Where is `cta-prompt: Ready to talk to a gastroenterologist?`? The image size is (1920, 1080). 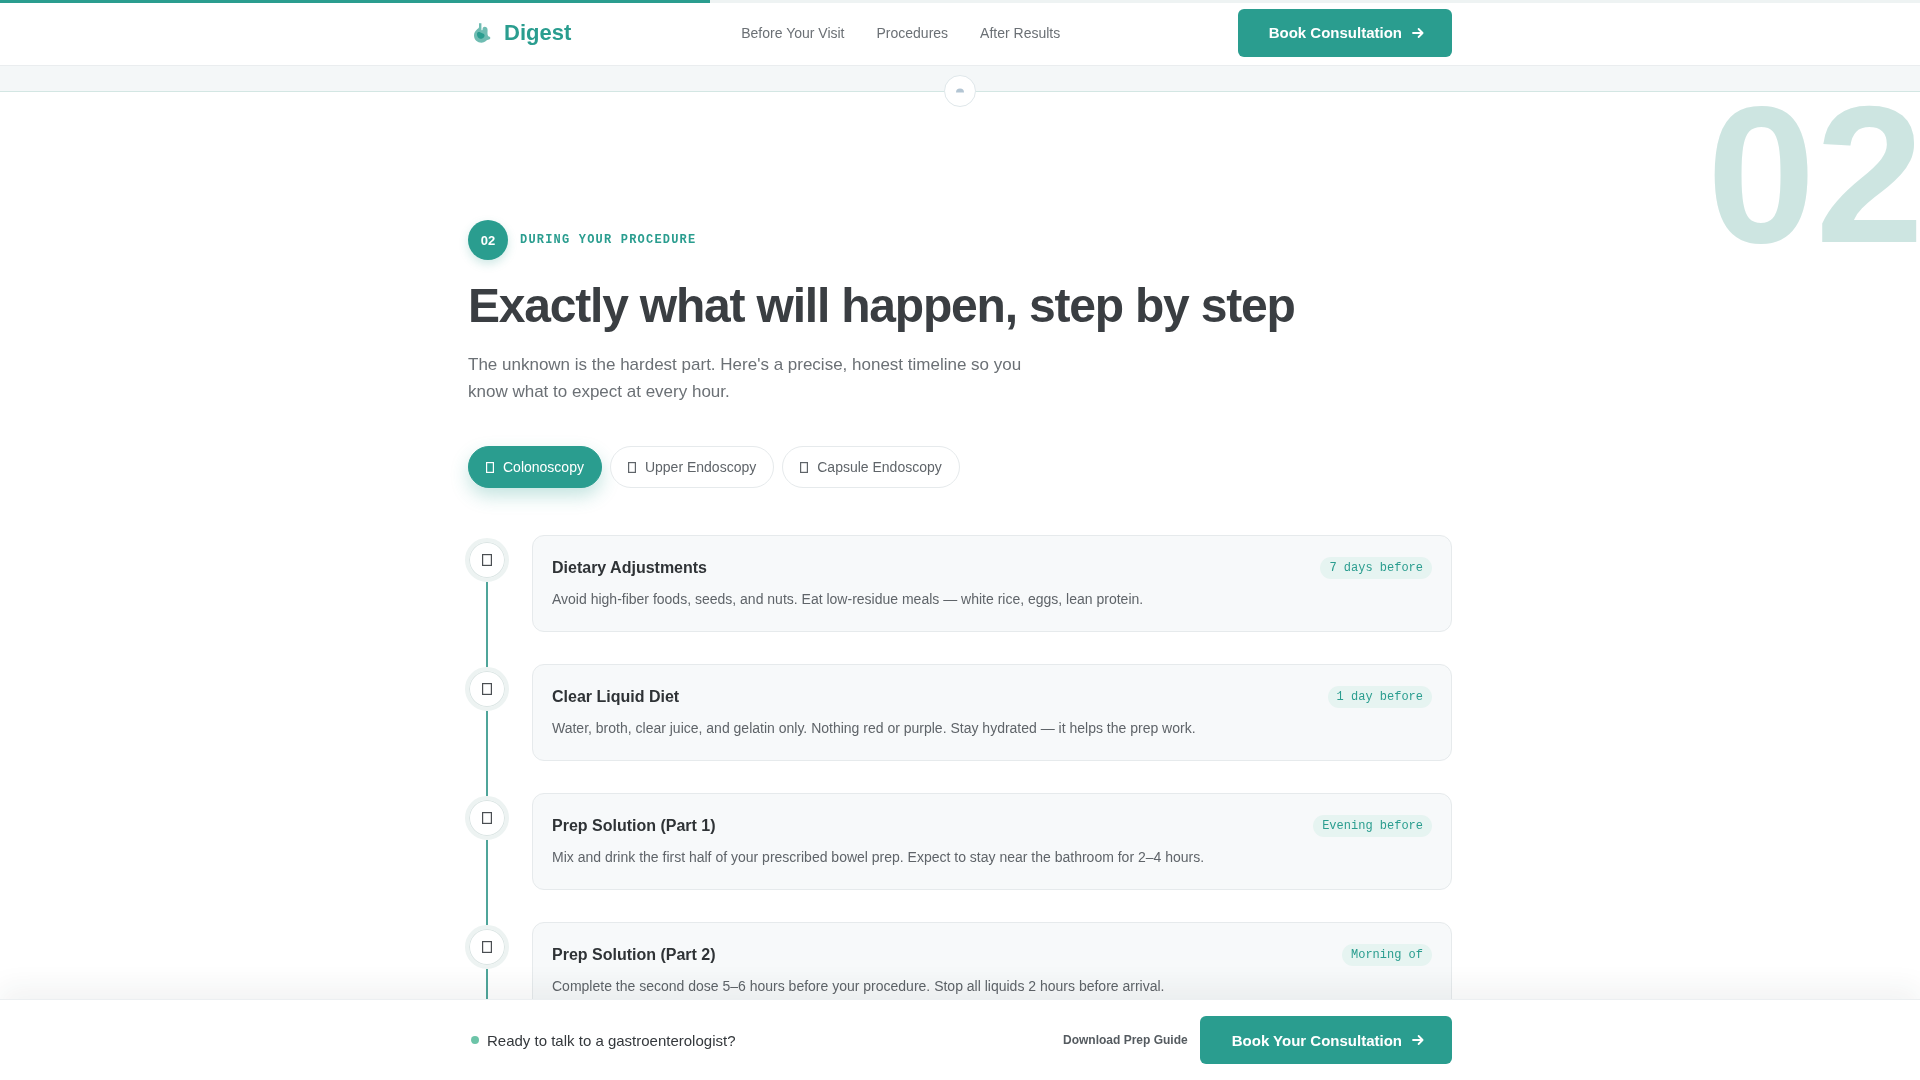 cta-prompt: Ready to talk to a gastroenterologist? is located at coordinates (611, 1040).